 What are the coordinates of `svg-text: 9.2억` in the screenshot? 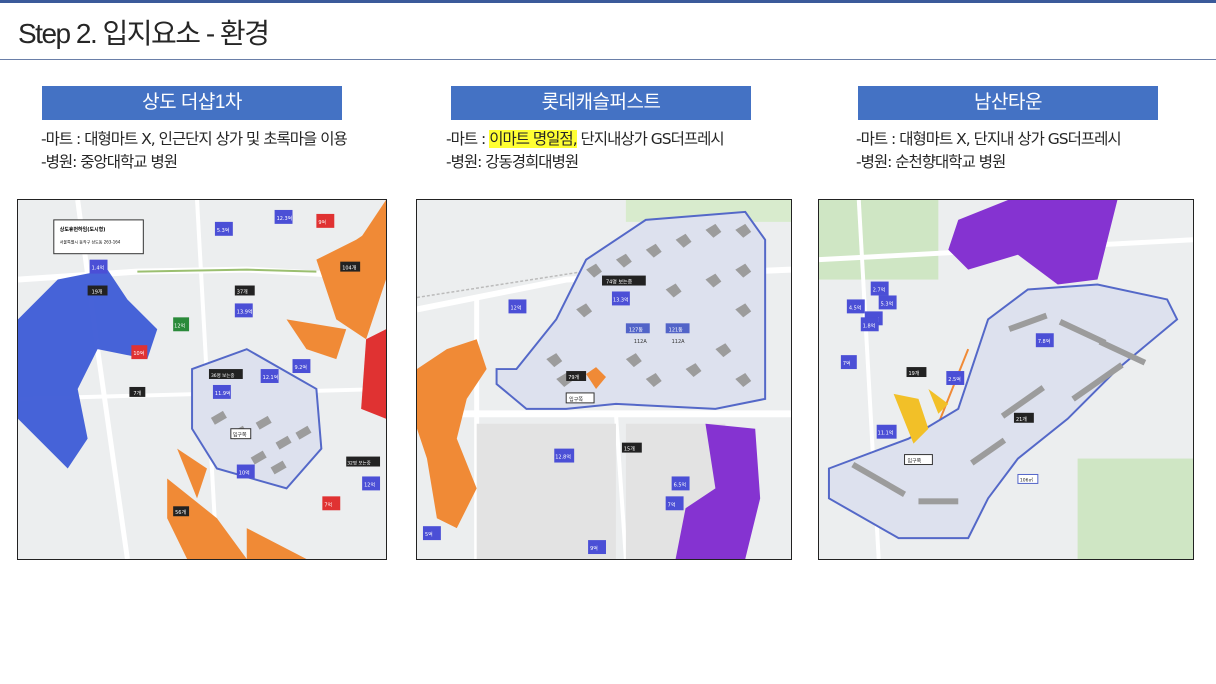 It's located at (300, 367).